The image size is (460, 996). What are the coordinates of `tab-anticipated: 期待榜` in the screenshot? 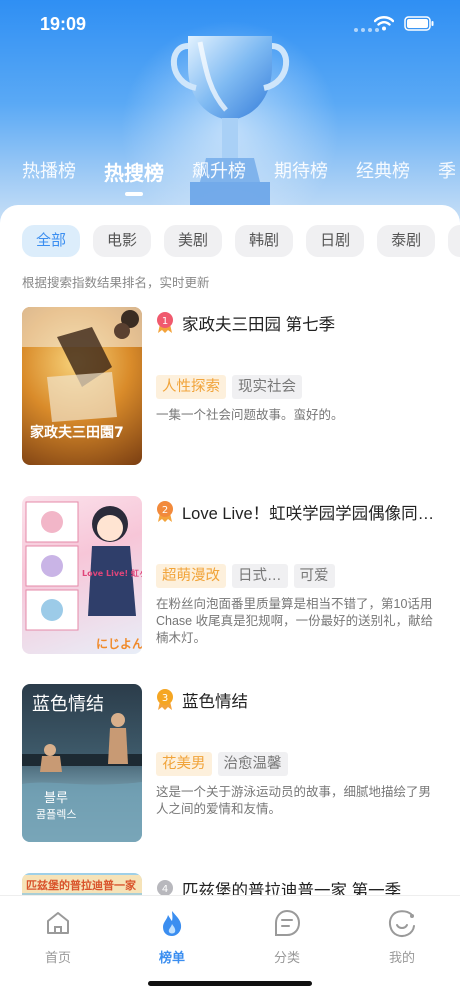 It's located at (301, 171).